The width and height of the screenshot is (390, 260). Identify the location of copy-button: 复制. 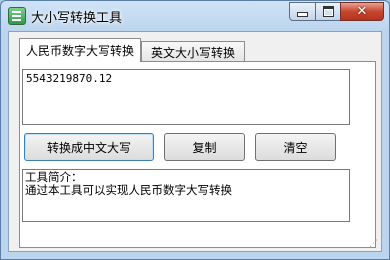
(204, 147).